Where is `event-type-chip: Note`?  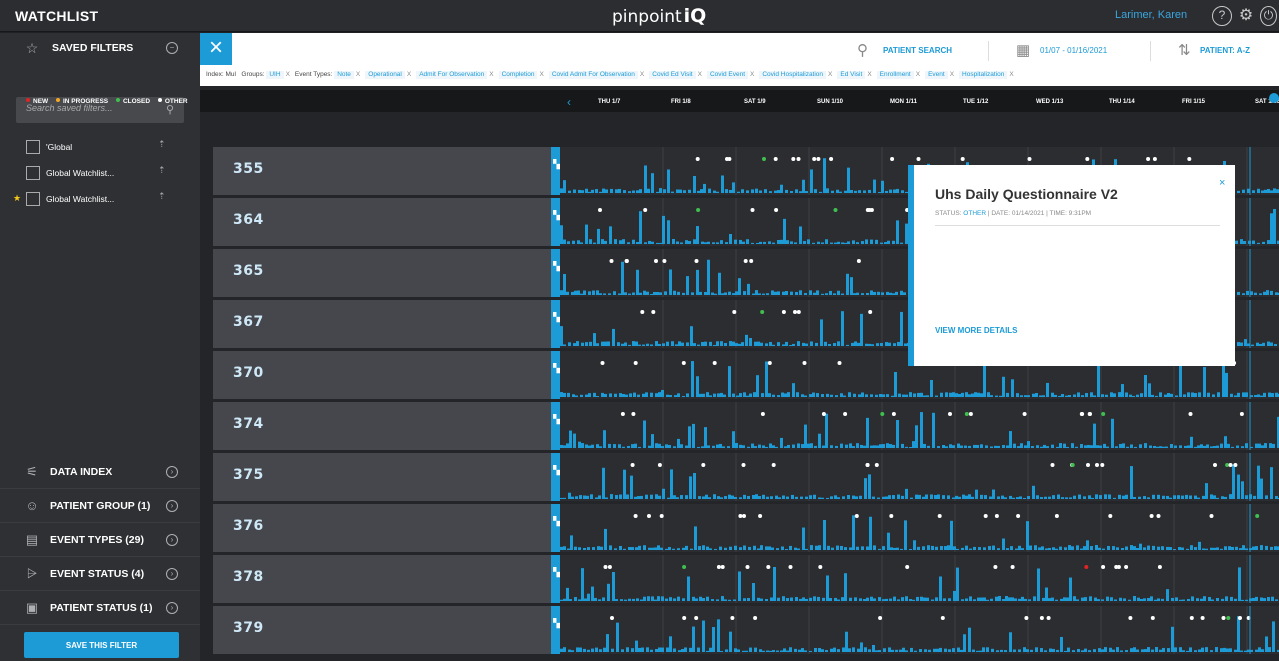 event-type-chip: Note is located at coordinates (344, 75).